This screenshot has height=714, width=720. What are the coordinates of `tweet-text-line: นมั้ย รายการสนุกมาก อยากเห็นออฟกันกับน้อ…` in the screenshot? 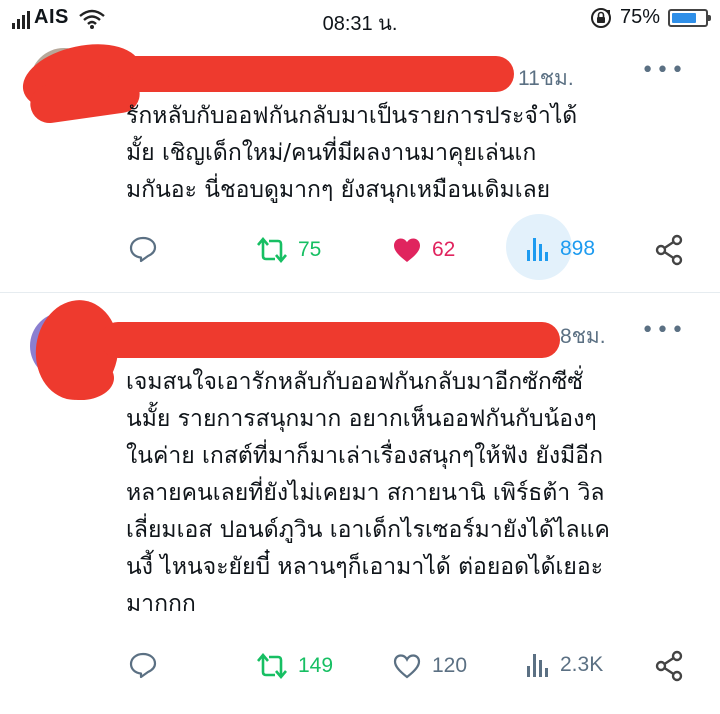 It's located at (361, 419).